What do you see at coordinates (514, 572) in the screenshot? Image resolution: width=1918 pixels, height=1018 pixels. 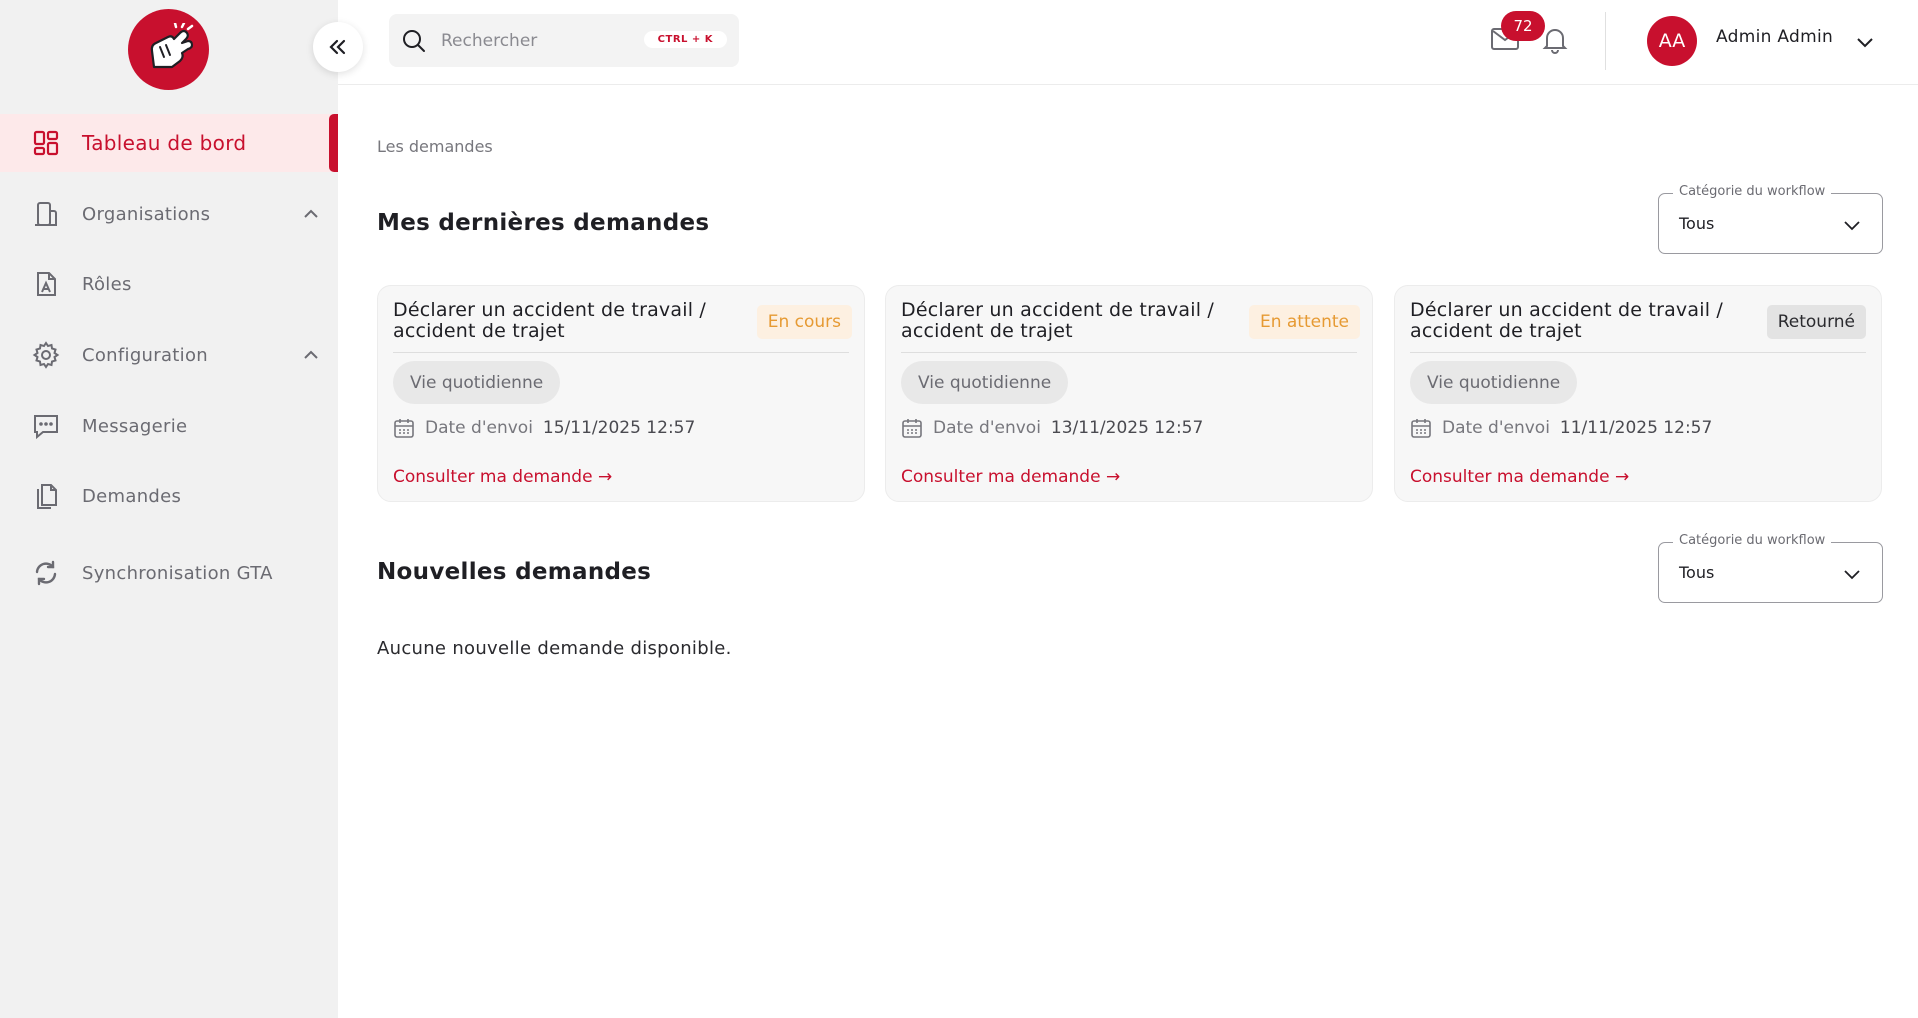 I see `section-title-new: Nouvelles demandes` at bounding box center [514, 572].